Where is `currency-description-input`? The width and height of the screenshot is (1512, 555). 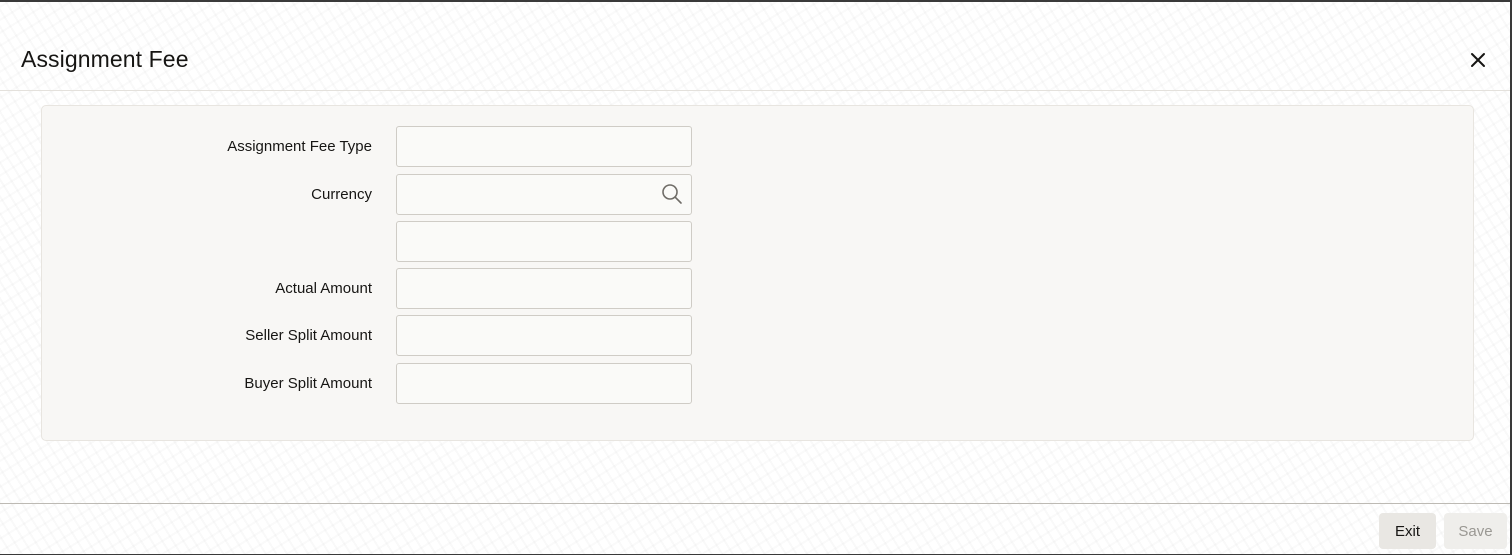
currency-description-input is located at coordinates (544, 241).